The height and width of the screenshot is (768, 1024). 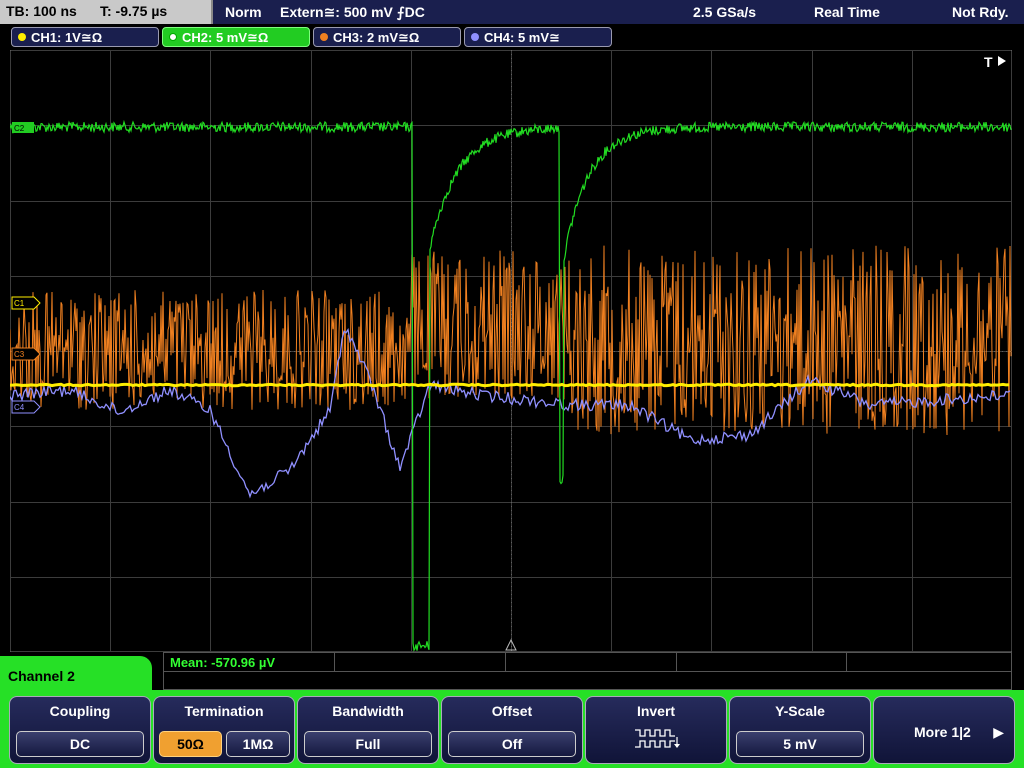 I want to click on coupling-title: Coupling, so click(x=80, y=711).